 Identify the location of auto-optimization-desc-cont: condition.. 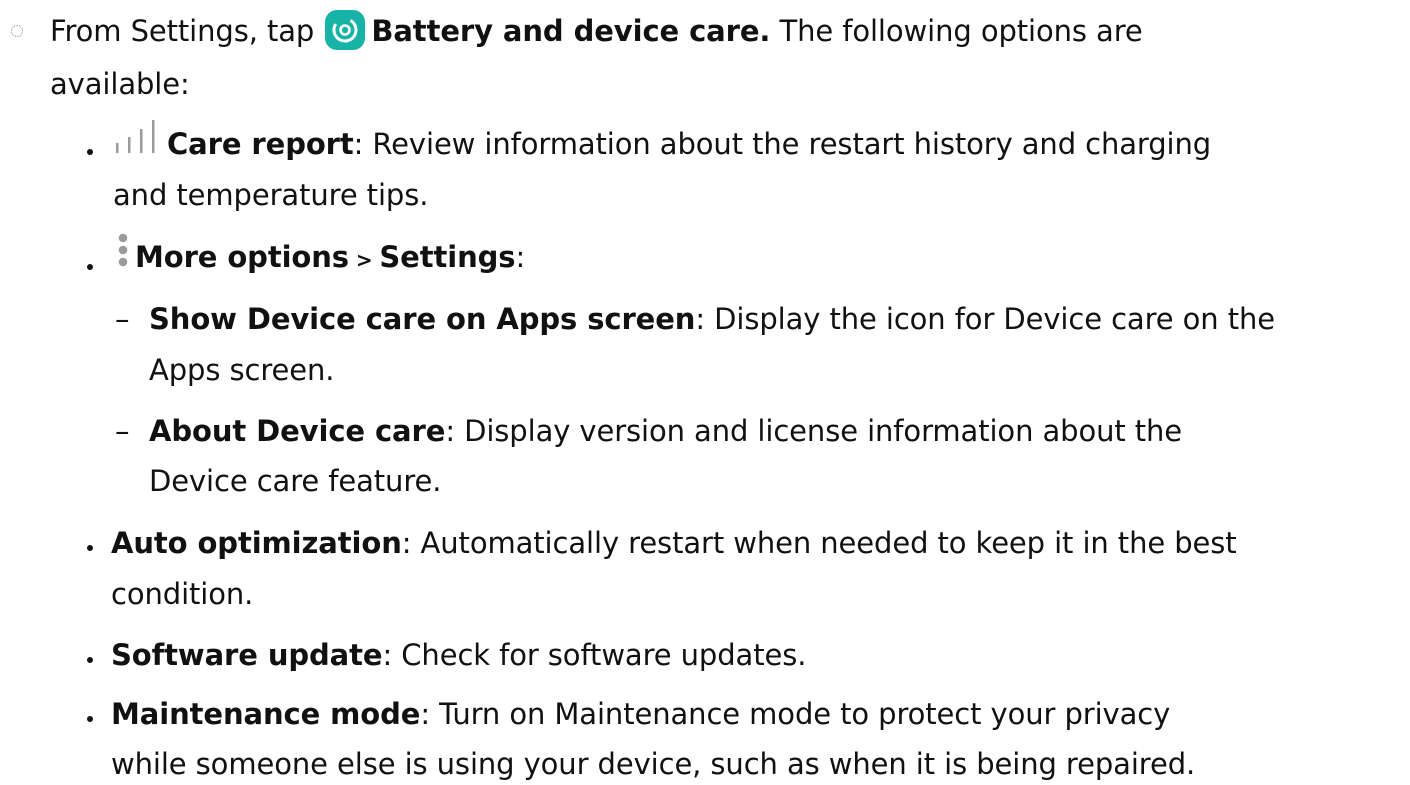
(182, 594).